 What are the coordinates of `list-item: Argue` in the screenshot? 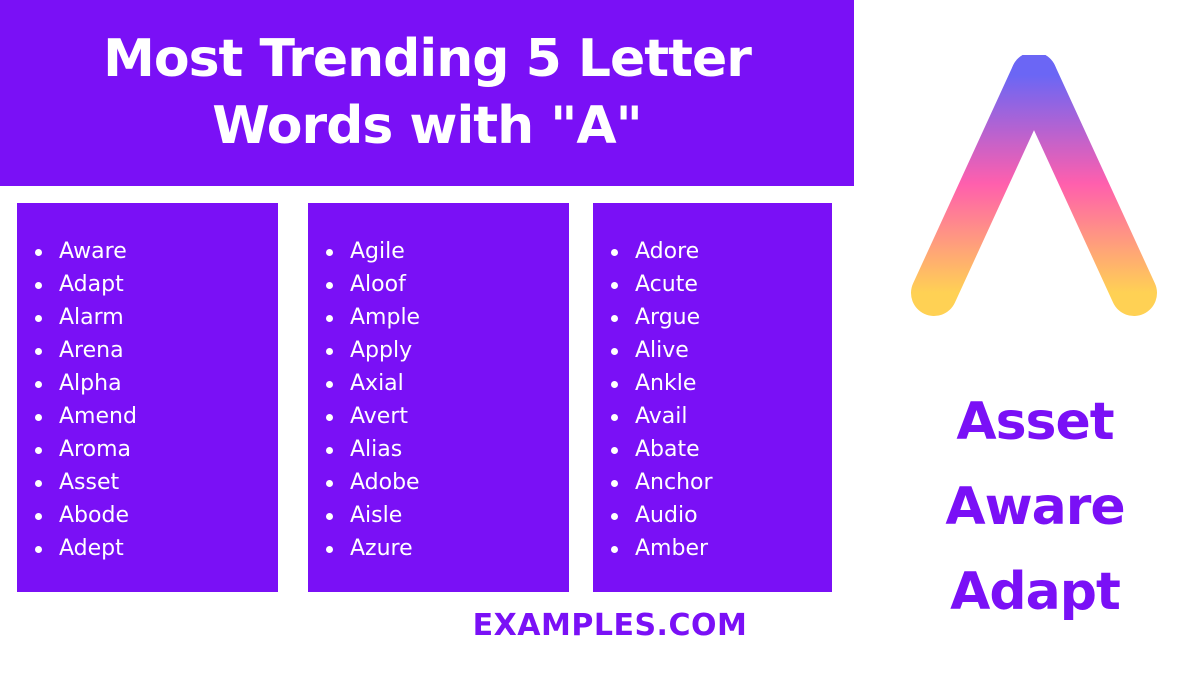 It's located at (712, 317).